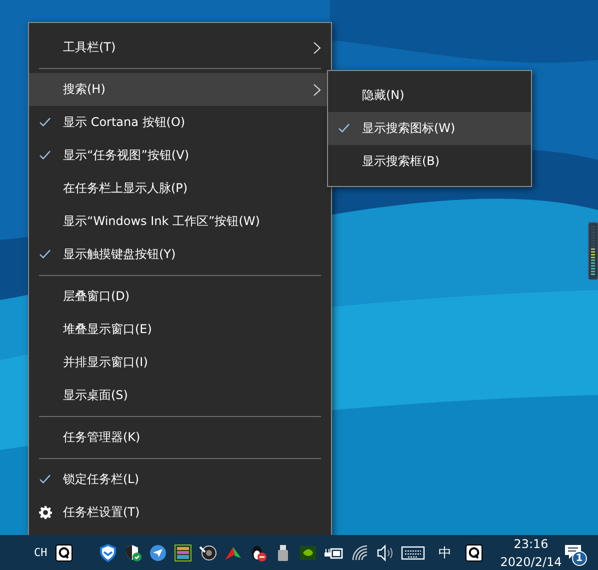 The image size is (598, 570). Describe the element at coordinates (531, 562) in the screenshot. I see `clock-date: 2020/2/14` at that location.